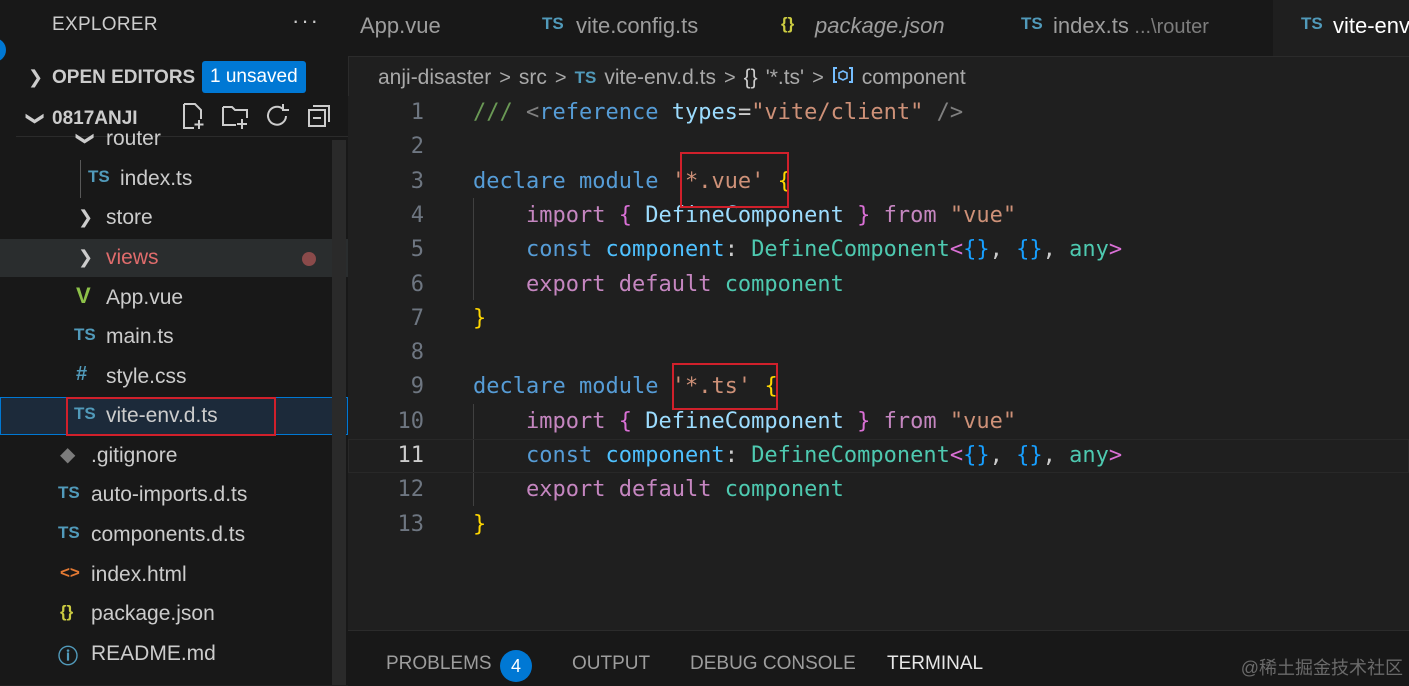  I want to click on code-token: default, so click(665, 489).